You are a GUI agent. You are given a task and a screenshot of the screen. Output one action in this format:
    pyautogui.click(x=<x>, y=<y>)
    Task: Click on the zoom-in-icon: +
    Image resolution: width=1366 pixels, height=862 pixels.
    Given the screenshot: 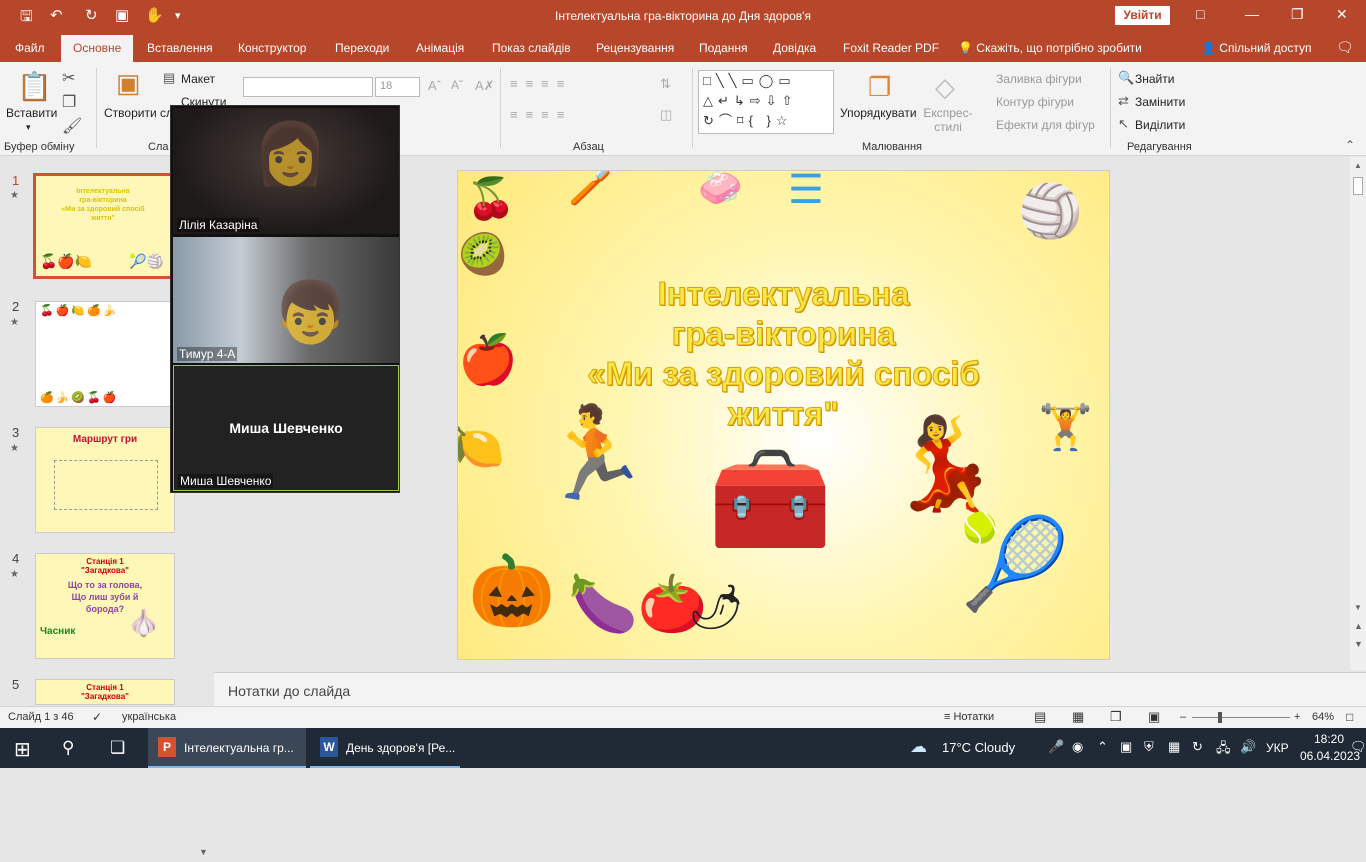 What is the action you would take?
    pyautogui.click(x=1297, y=717)
    